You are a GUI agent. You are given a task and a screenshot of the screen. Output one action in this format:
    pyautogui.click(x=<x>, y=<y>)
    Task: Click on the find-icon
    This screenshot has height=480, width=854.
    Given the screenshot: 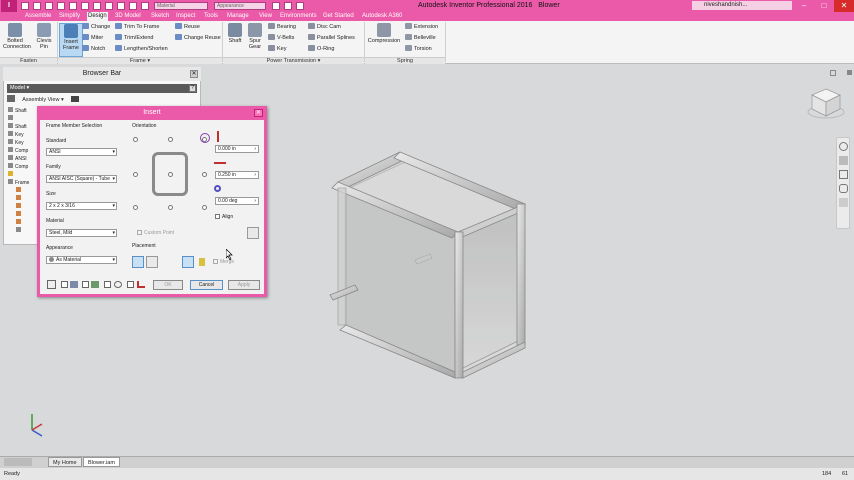 What is the action you would take?
    pyautogui.click(x=75, y=99)
    